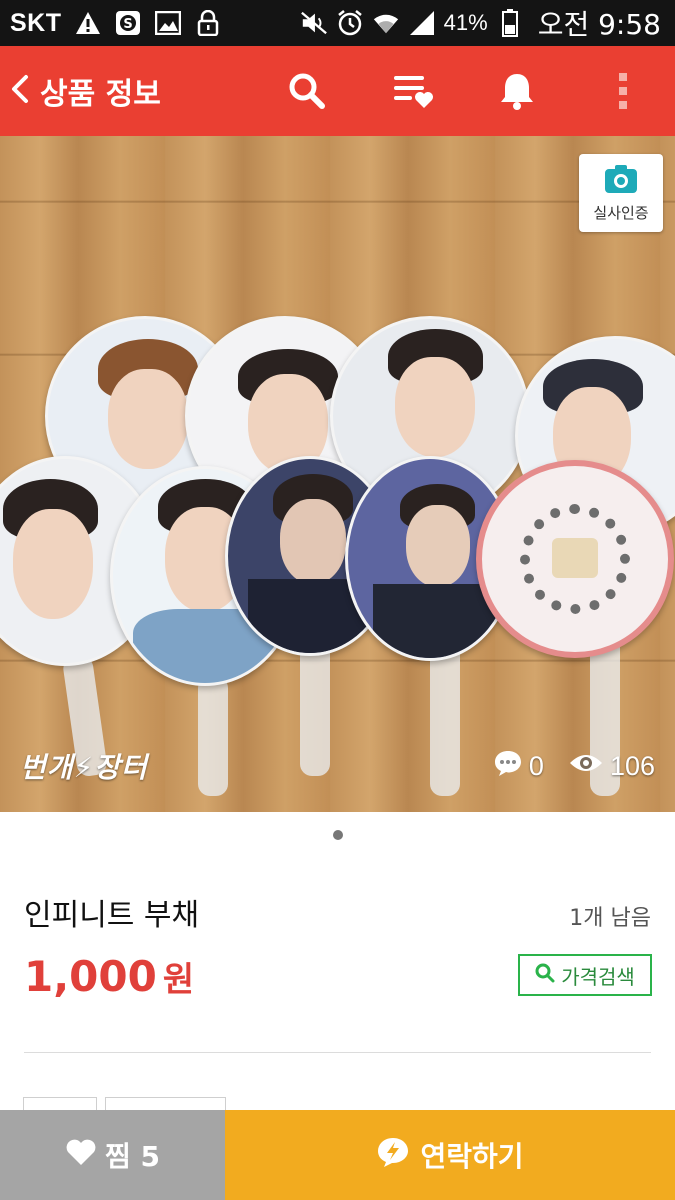 Image resolution: width=675 pixels, height=1200 pixels. What do you see at coordinates (81, 1155) in the screenshot?
I see `heart-icon` at bounding box center [81, 1155].